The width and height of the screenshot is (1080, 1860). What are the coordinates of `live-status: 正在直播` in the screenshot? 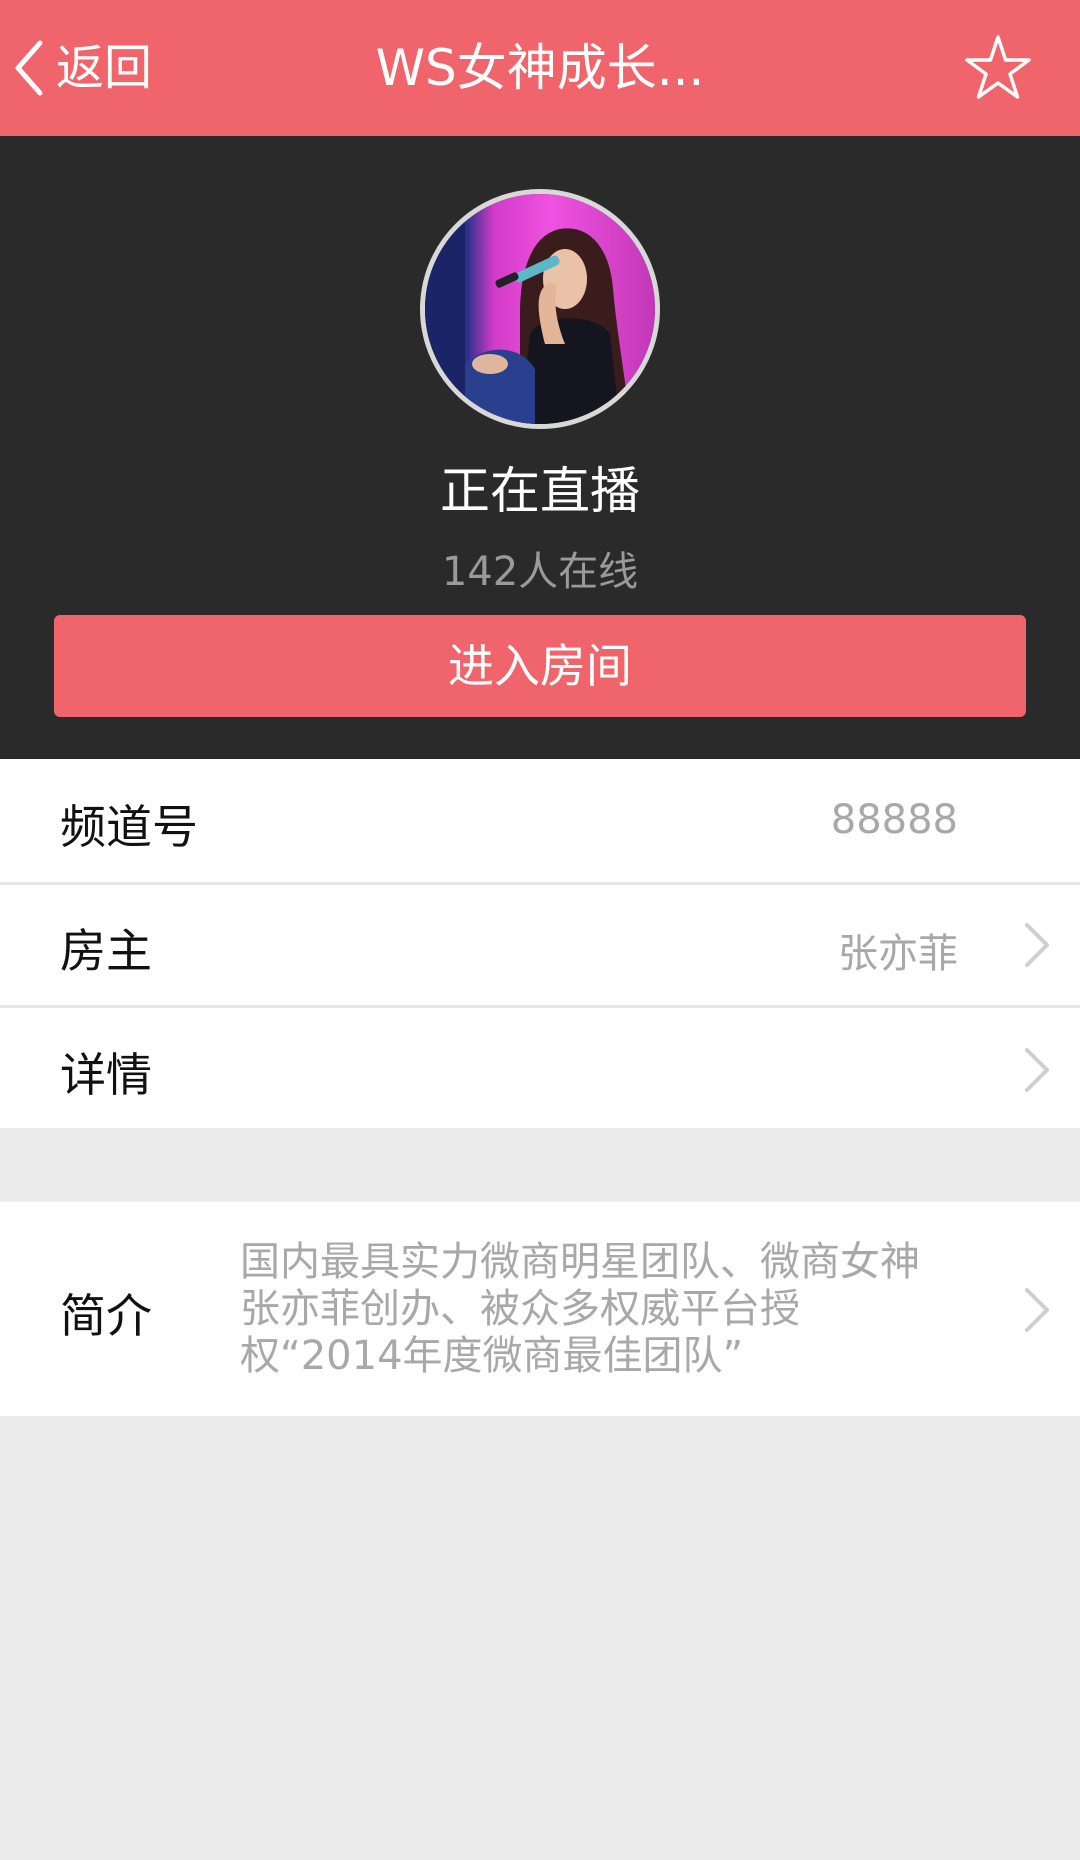 It's located at (540, 491).